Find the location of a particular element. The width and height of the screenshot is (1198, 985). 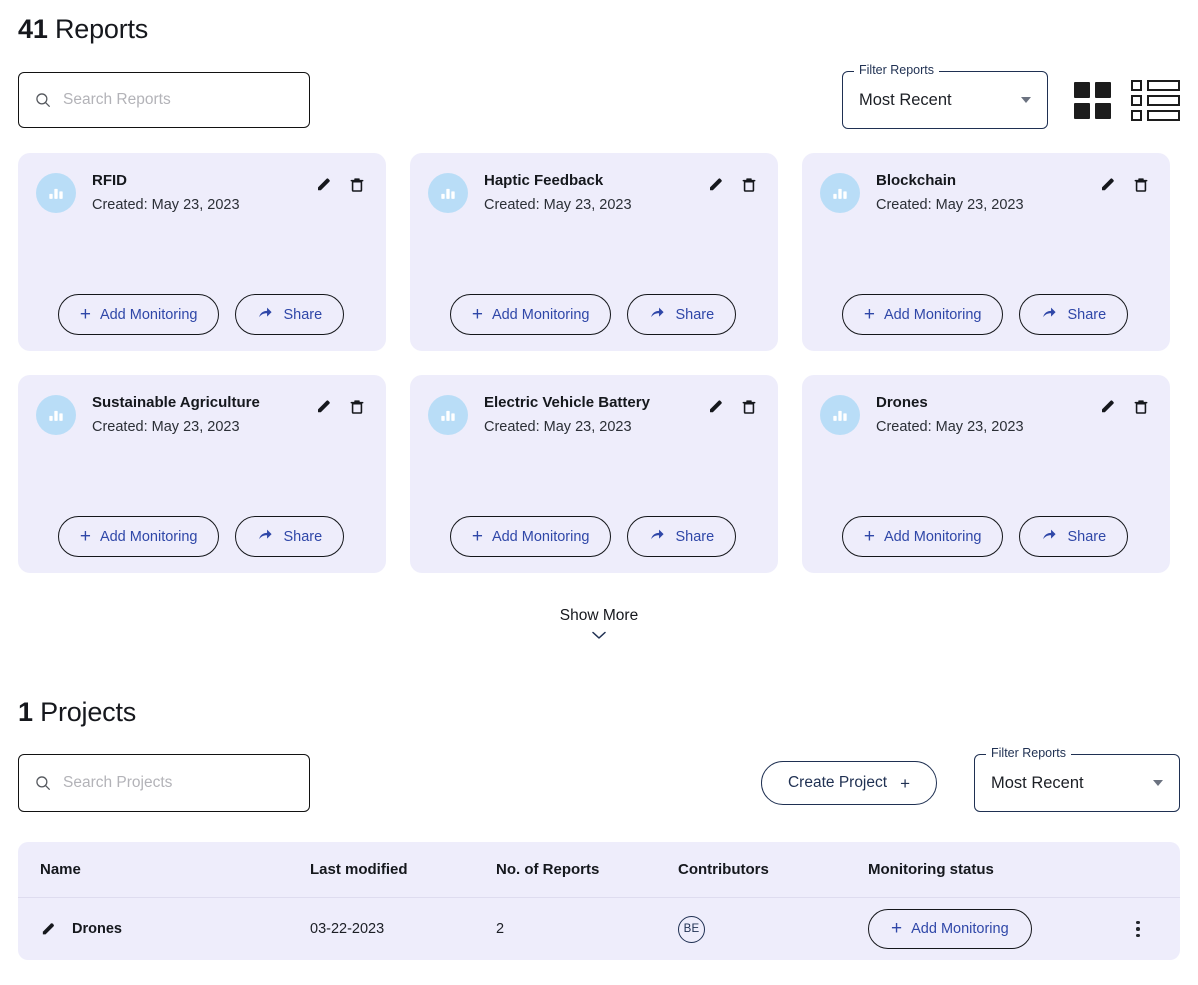

show-more-button: Show More is located at coordinates (599, 624).